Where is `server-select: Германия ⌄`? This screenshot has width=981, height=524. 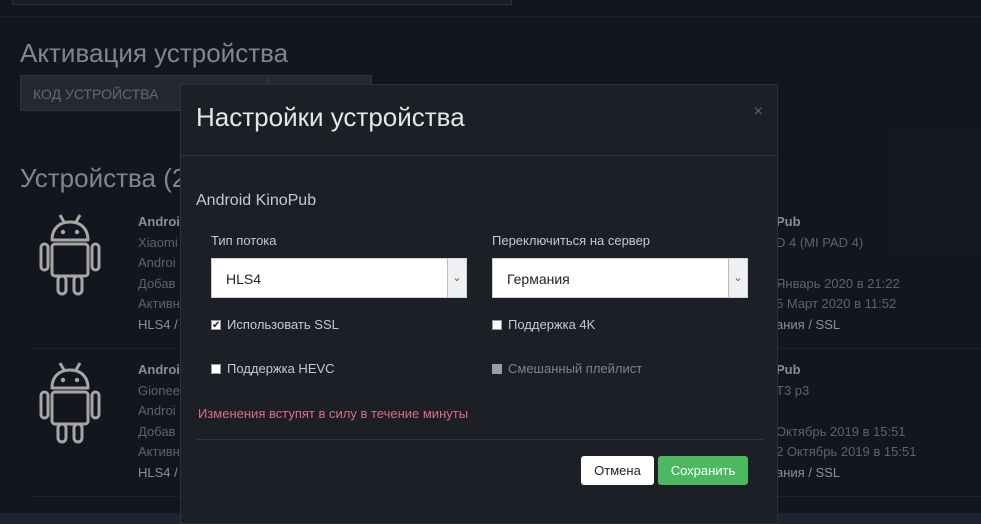 server-select: Германия ⌄ is located at coordinates (620, 278).